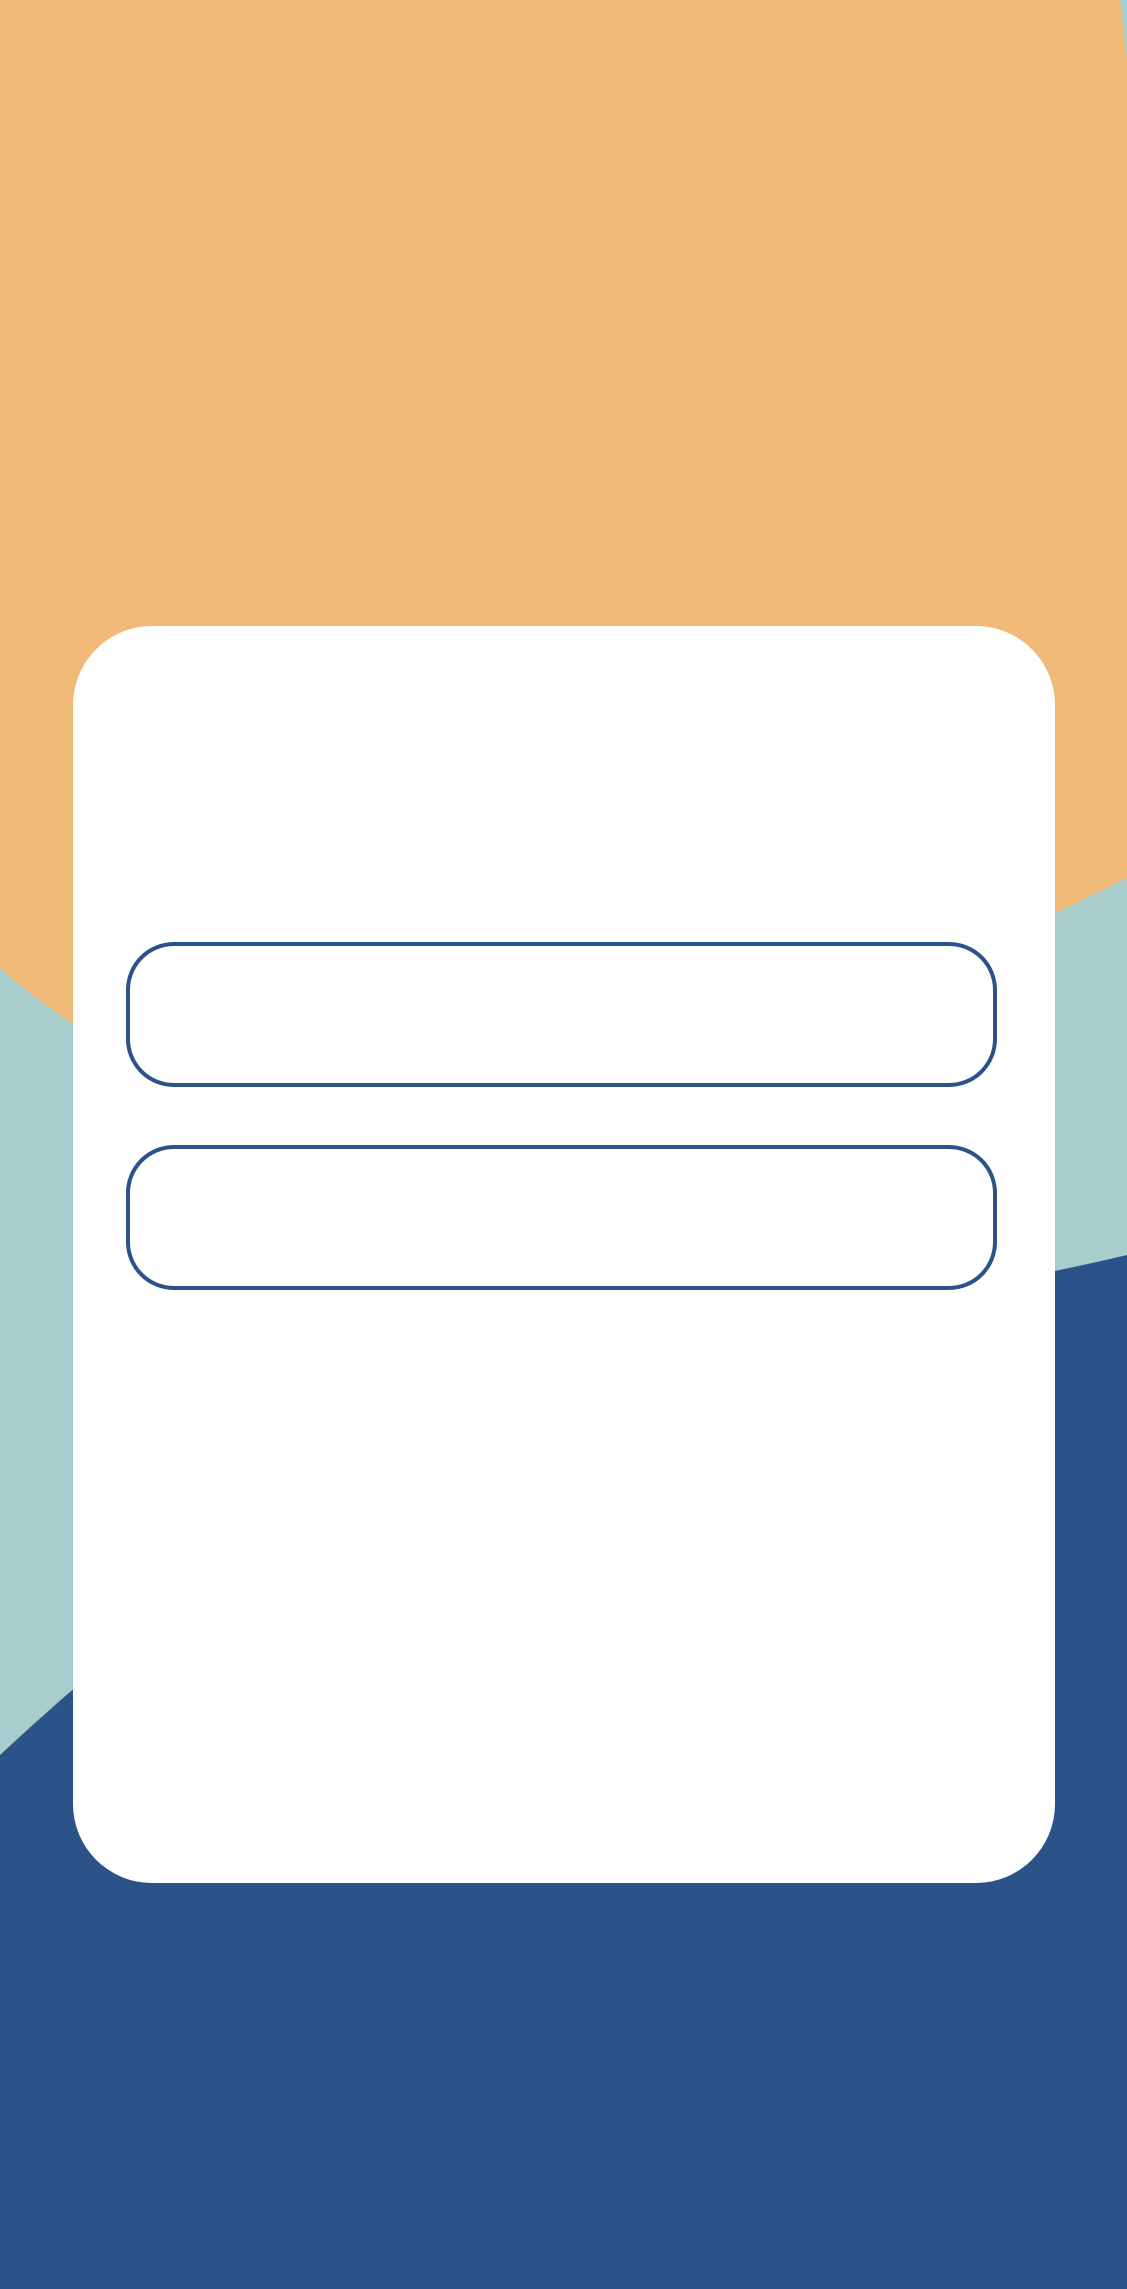 This screenshot has width=1127, height=2289. Describe the element at coordinates (561, 1217) in the screenshot. I see `password-field` at that location.